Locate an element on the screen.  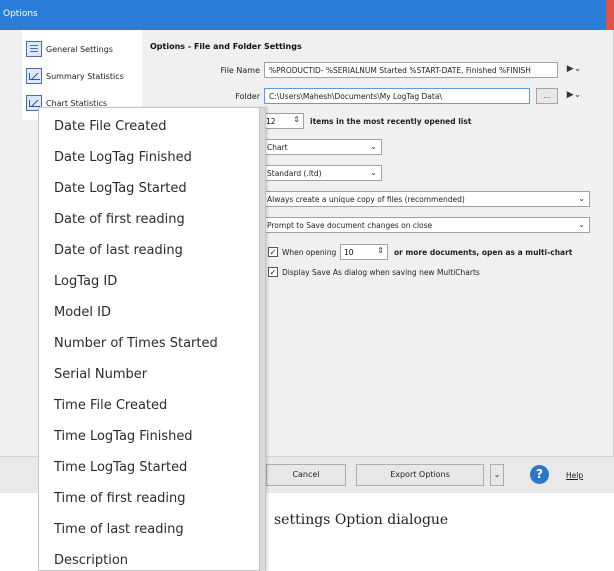
statistics-chart-icon is located at coordinates (34, 76).